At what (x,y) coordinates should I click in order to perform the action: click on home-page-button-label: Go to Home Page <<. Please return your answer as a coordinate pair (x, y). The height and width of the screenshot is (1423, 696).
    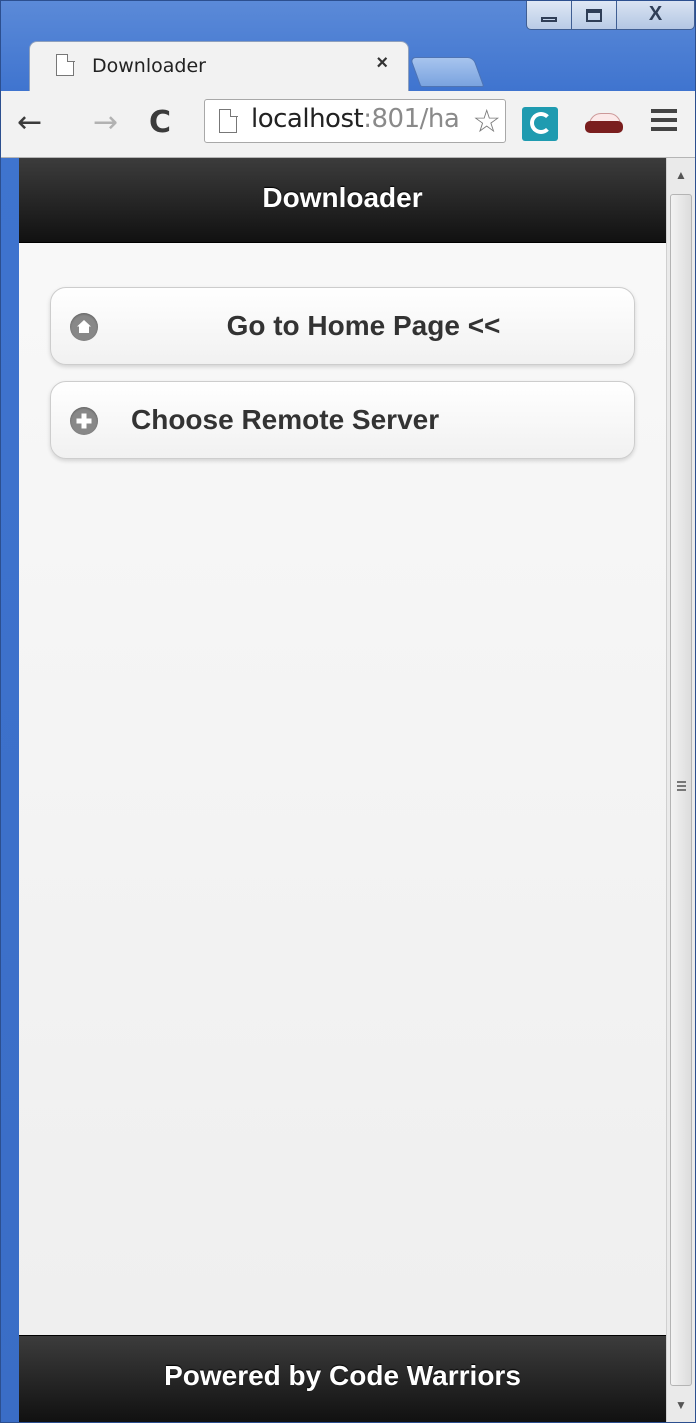
    Looking at the image, I should click on (363, 325).